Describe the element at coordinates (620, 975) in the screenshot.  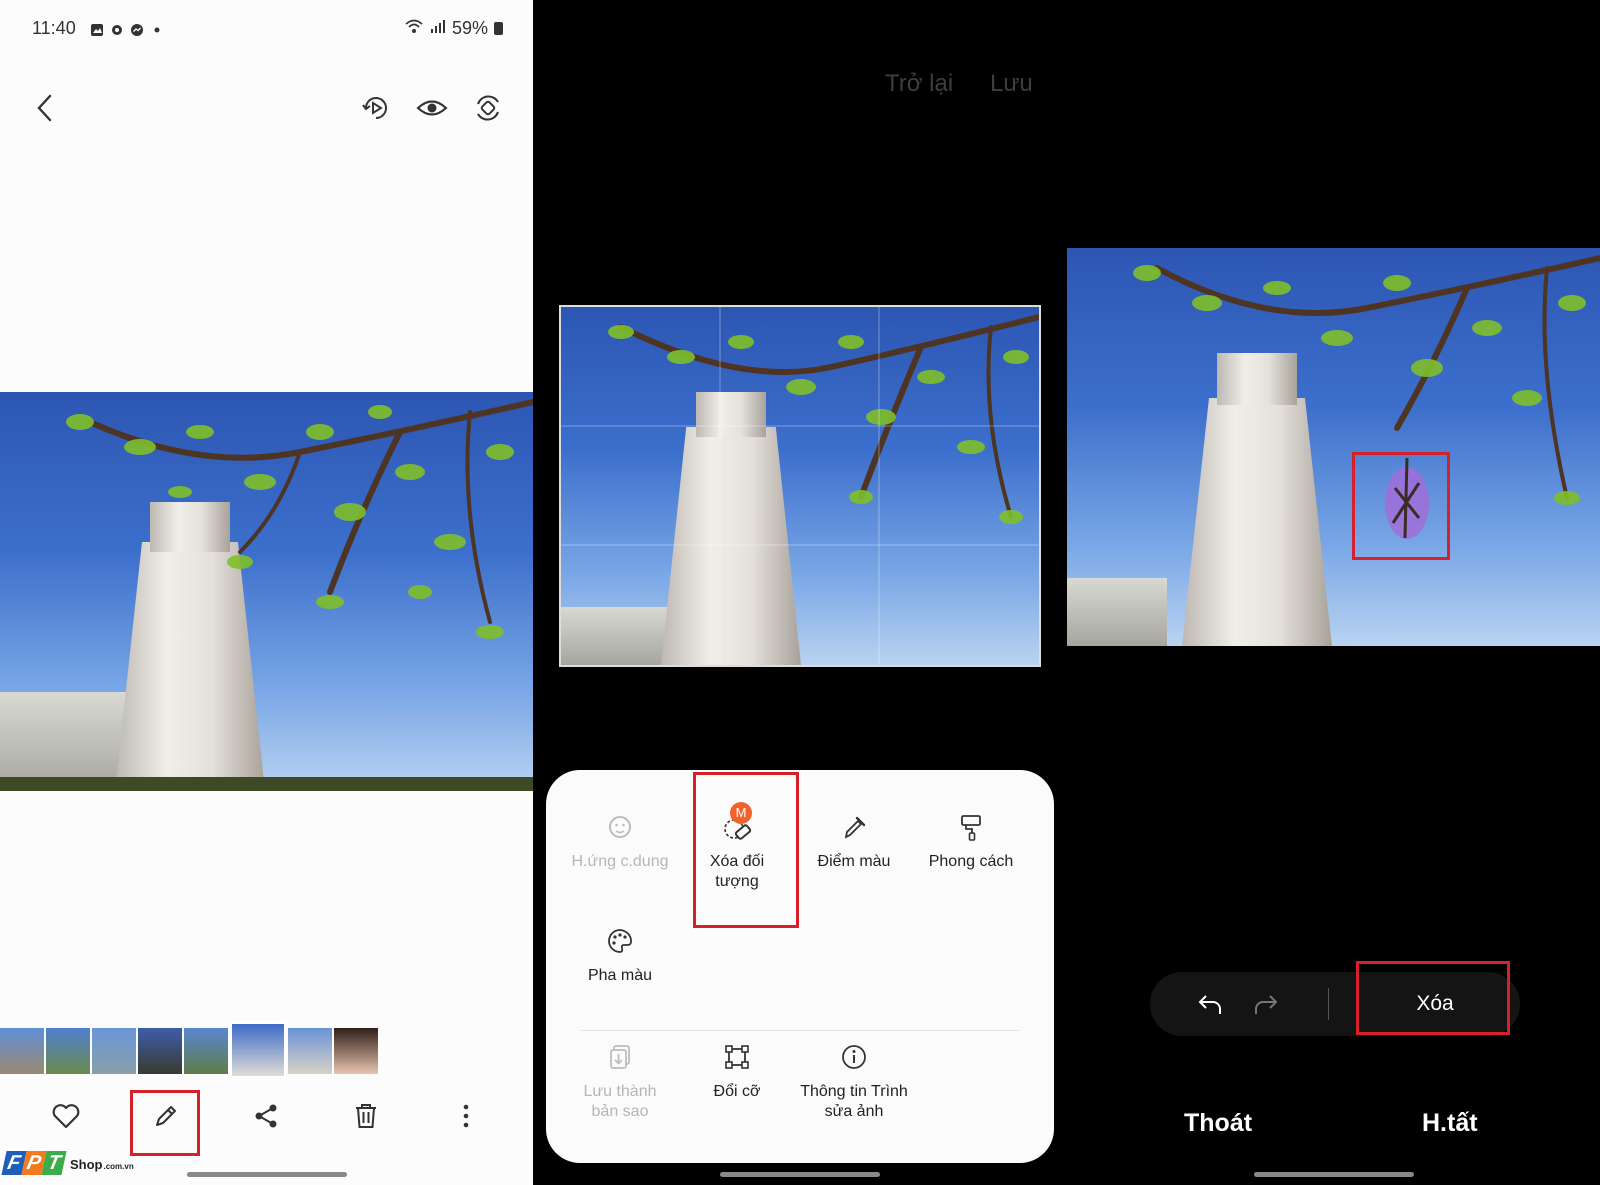
I see `color-mix-label: Pha màu` at that location.